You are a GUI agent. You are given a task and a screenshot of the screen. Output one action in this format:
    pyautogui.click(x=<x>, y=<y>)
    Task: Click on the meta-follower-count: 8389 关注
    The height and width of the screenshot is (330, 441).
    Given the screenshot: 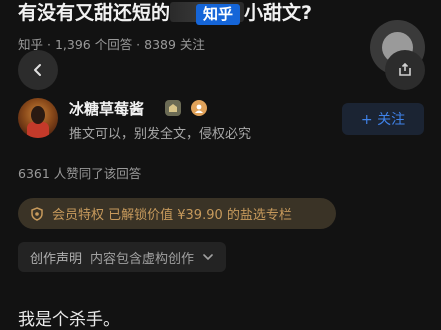 What is the action you would take?
    pyautogui.click(x=174, y=44)
    